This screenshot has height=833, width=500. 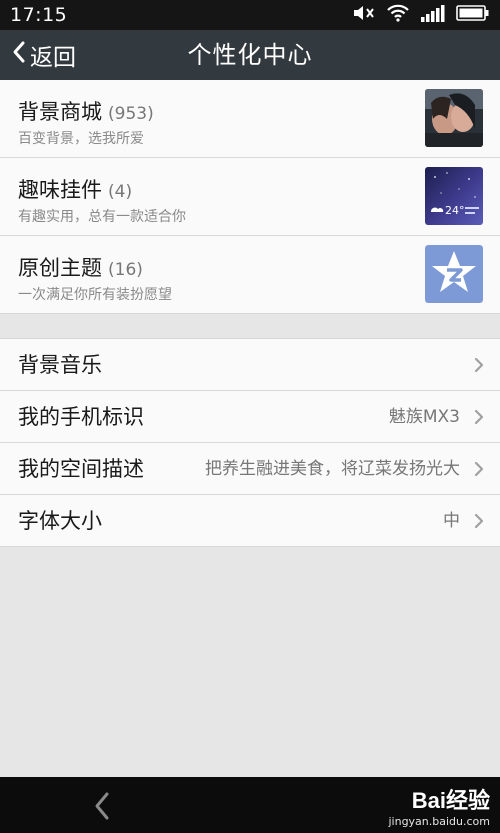 I want to click on background-thumb-icon, so click(x=454, y=118).